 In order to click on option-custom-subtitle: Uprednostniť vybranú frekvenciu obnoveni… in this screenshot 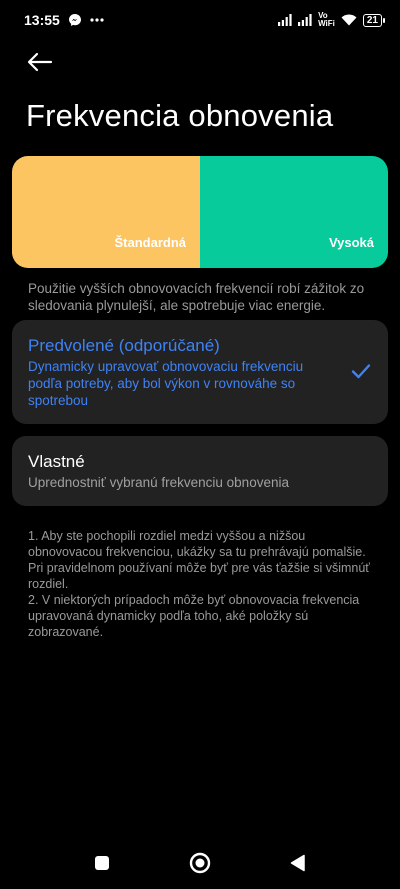, I will do `click(158, 482)`.